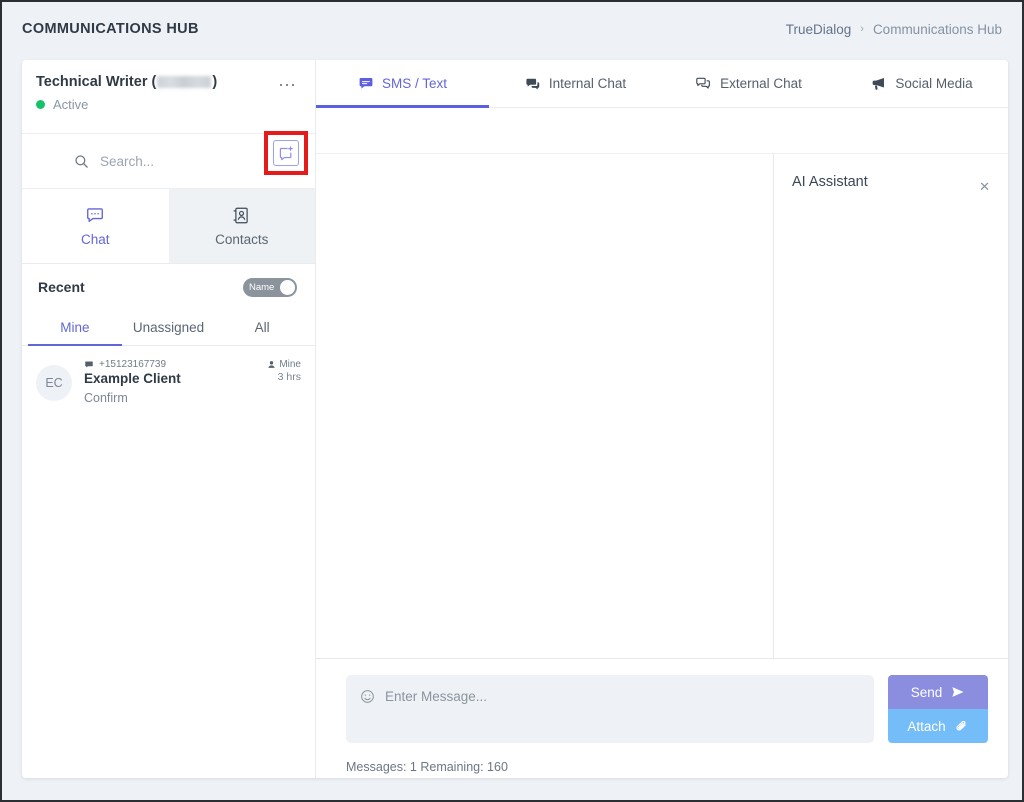 Image resolution: width=1024 pixels, height=802 pixels. I want to click on chat-bubble-icon, so click(95, 215).